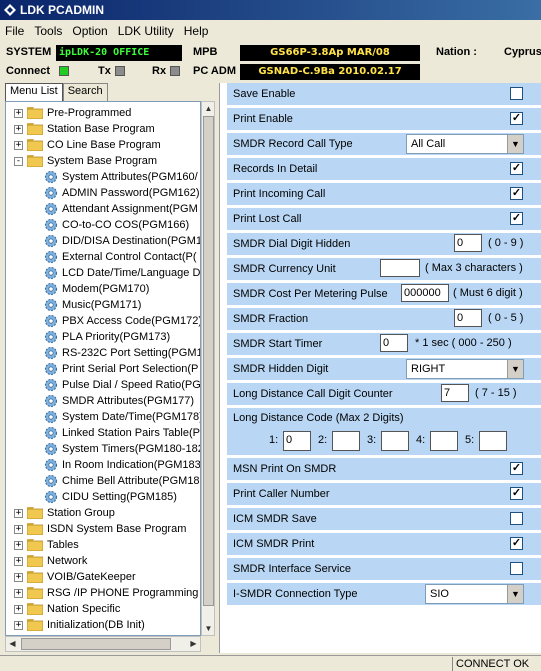 Image resolution: width=541 pixels, height=671 pixels. I want to click on scroll-right-icon: ▶, so click(193, 643).